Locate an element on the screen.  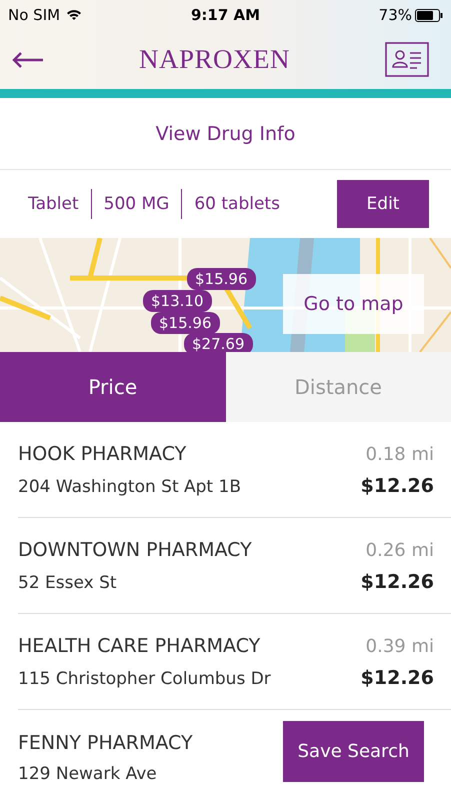
pharmacy-name: DOWNTOWN PHARMACY is located at coordinates (135, 549).